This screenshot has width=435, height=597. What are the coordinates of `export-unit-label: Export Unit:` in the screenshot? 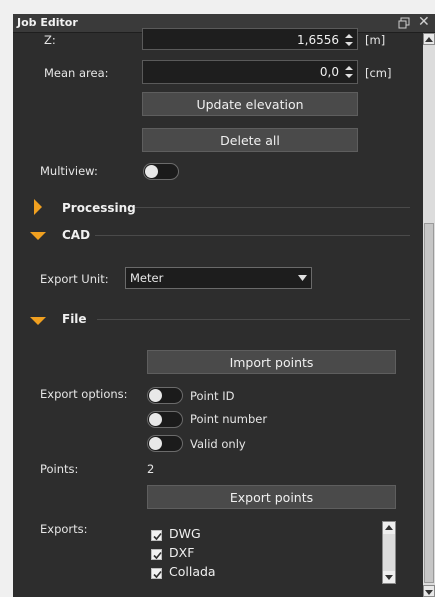 It's located at (74, 279).